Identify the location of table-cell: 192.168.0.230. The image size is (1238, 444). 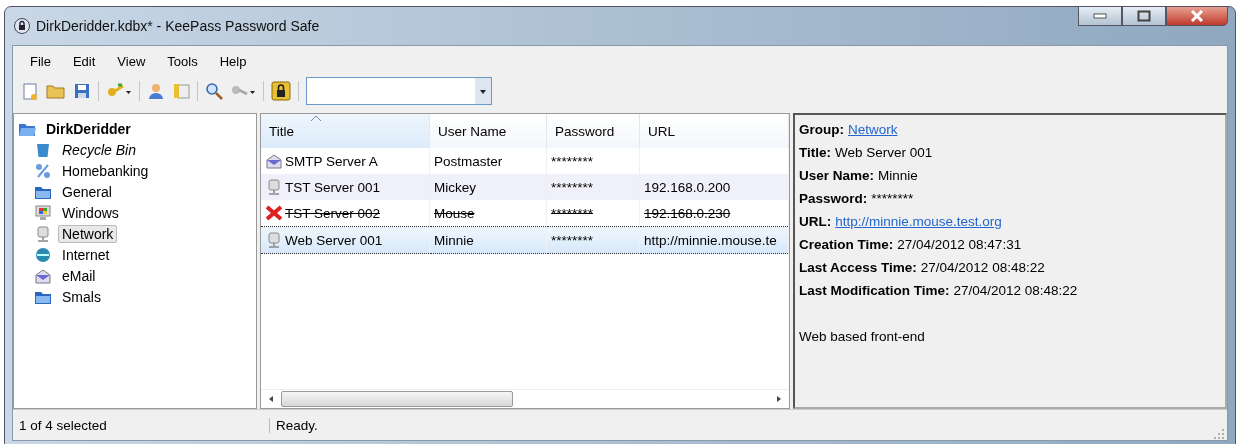
(687, 213).